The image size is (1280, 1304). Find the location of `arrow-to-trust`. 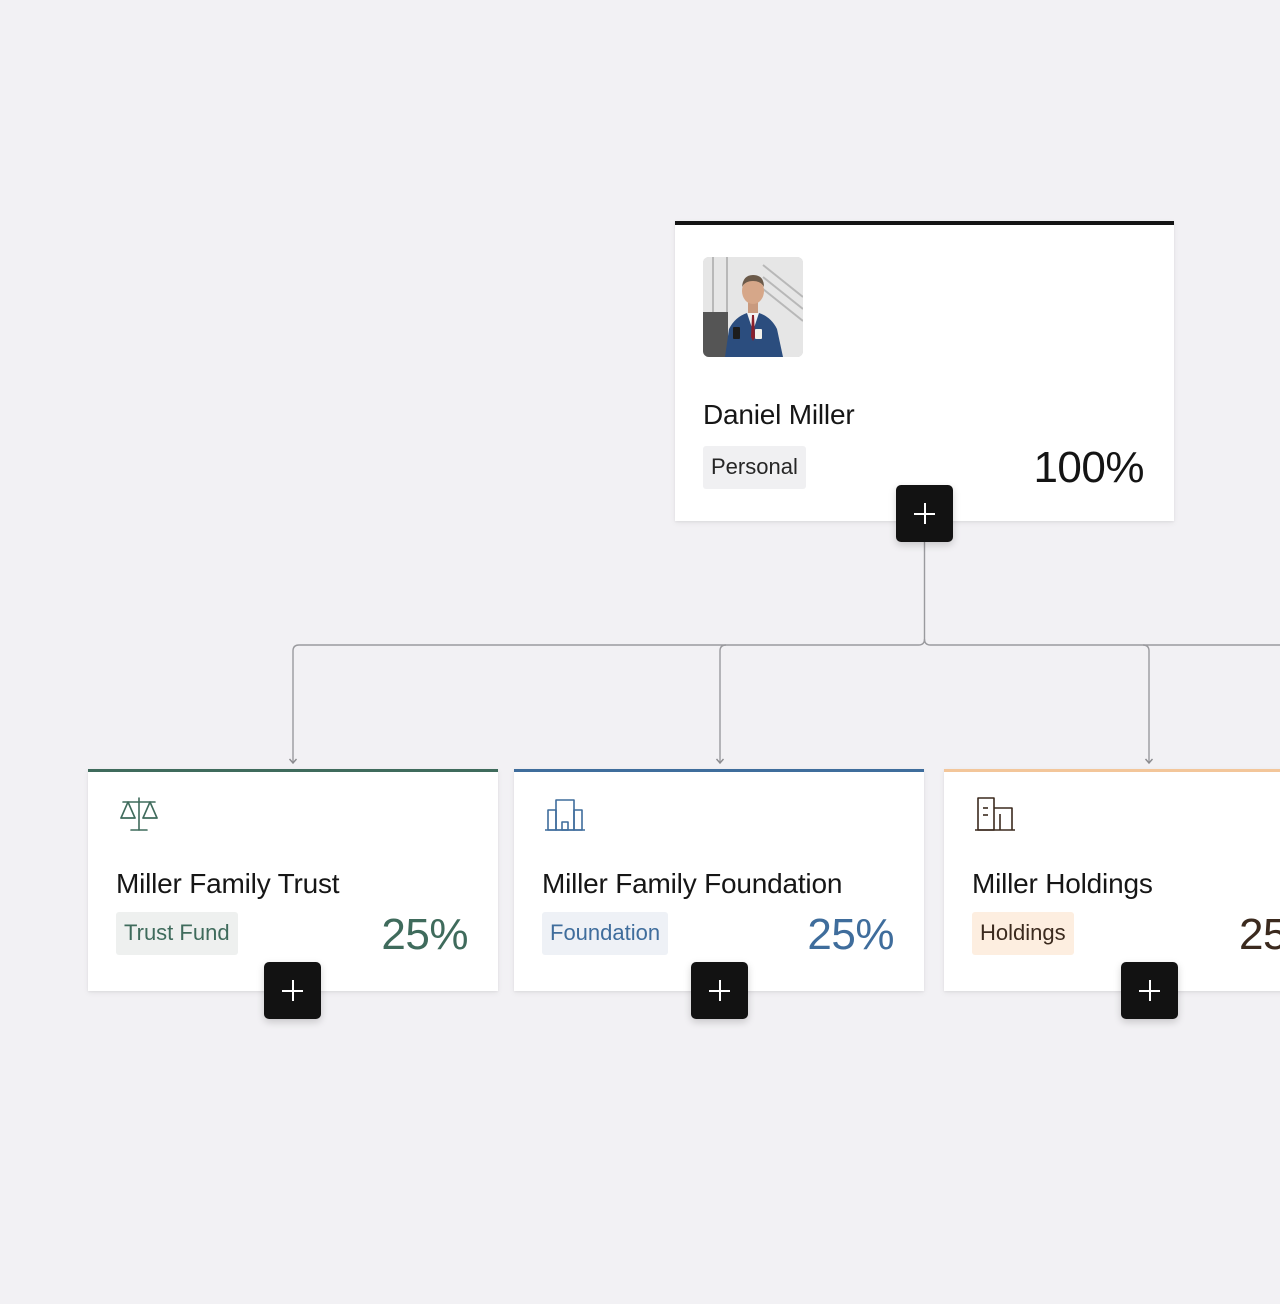

arrow-to-trust is located at coordinates (293, 761).